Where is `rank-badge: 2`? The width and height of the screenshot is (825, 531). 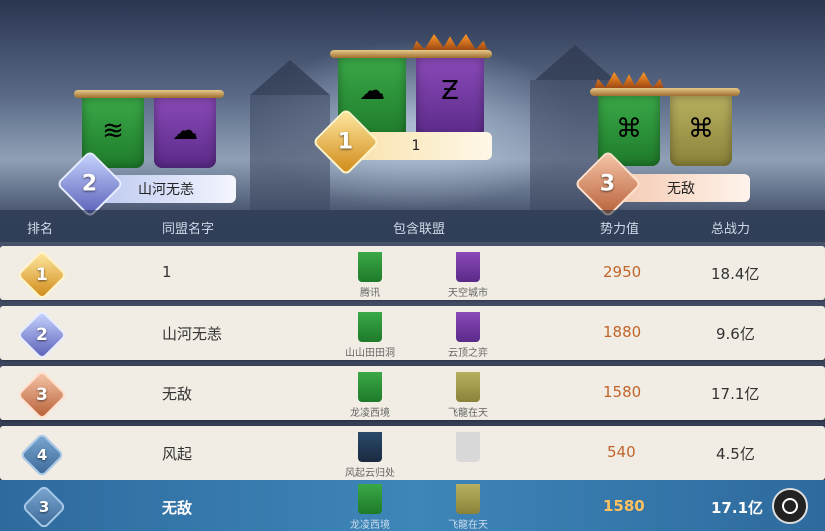 rank-badge: 2 is located at coordinates (42, 335).